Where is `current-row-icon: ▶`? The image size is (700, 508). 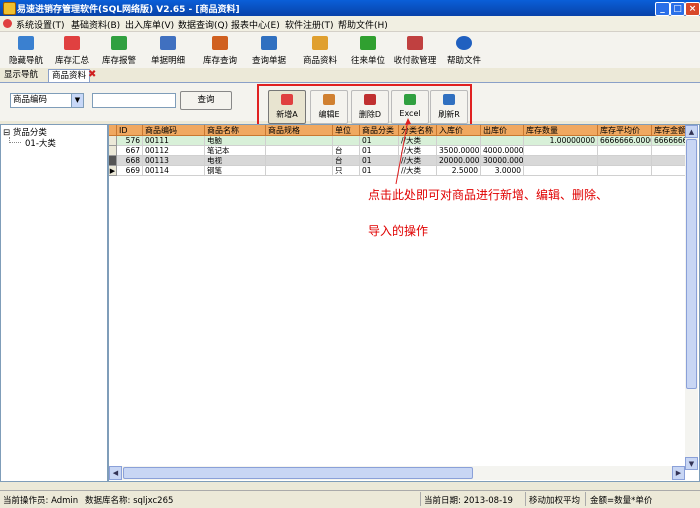
current-row-icon: ▶ is located at coordinates (113, 171).